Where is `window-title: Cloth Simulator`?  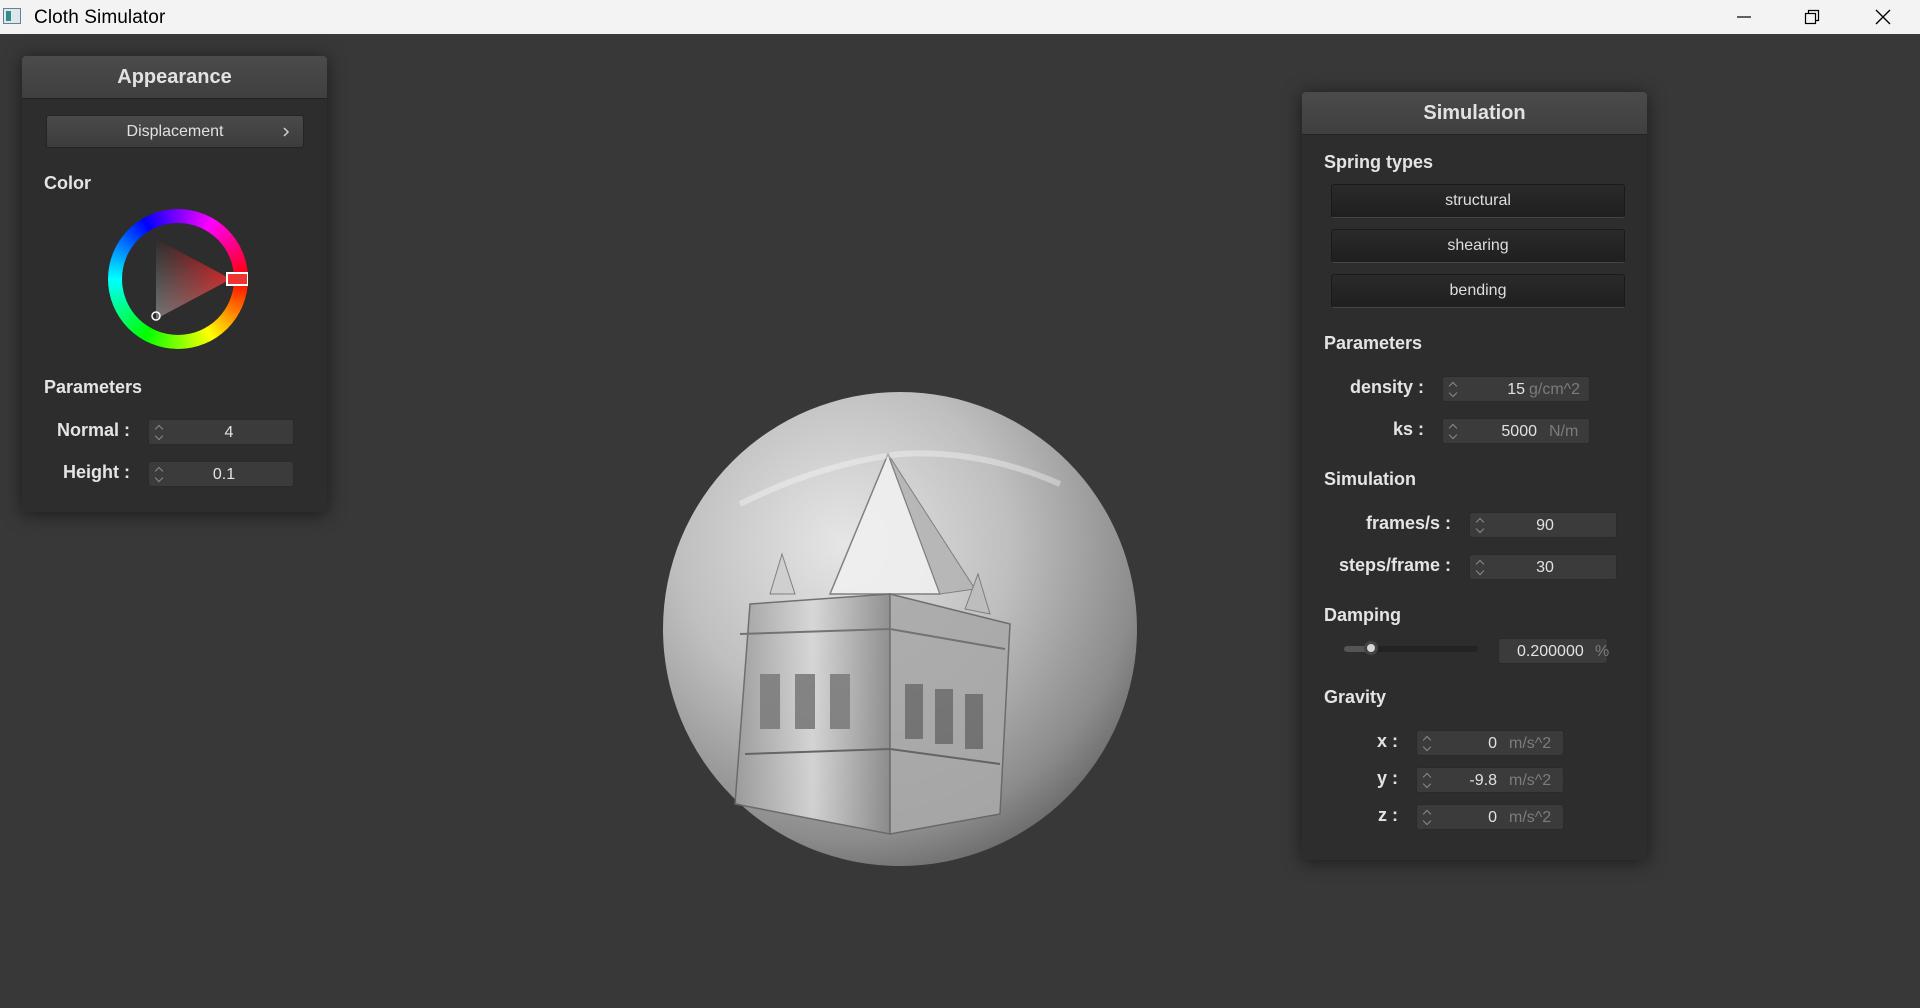 window-title: Cloth Simulator is located at coordinates (100, 17).